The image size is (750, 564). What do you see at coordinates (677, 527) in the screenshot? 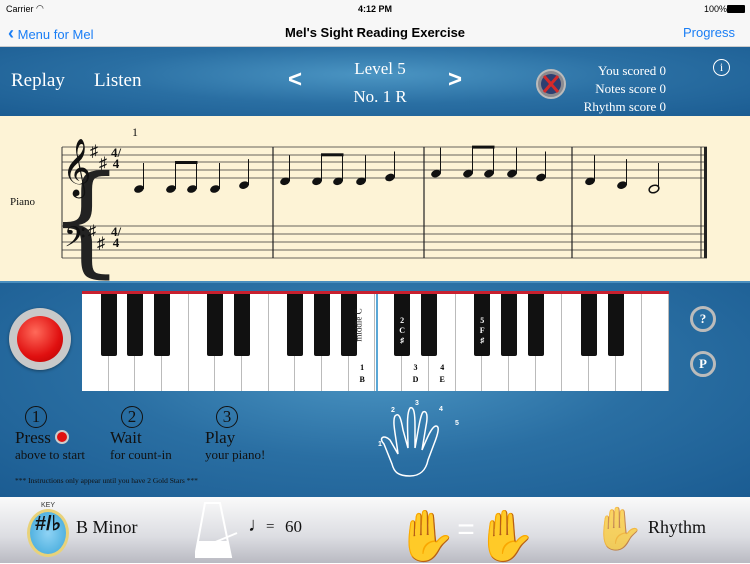
I see `rhythm-button: Rhythm` at bounding box center [677, 527].